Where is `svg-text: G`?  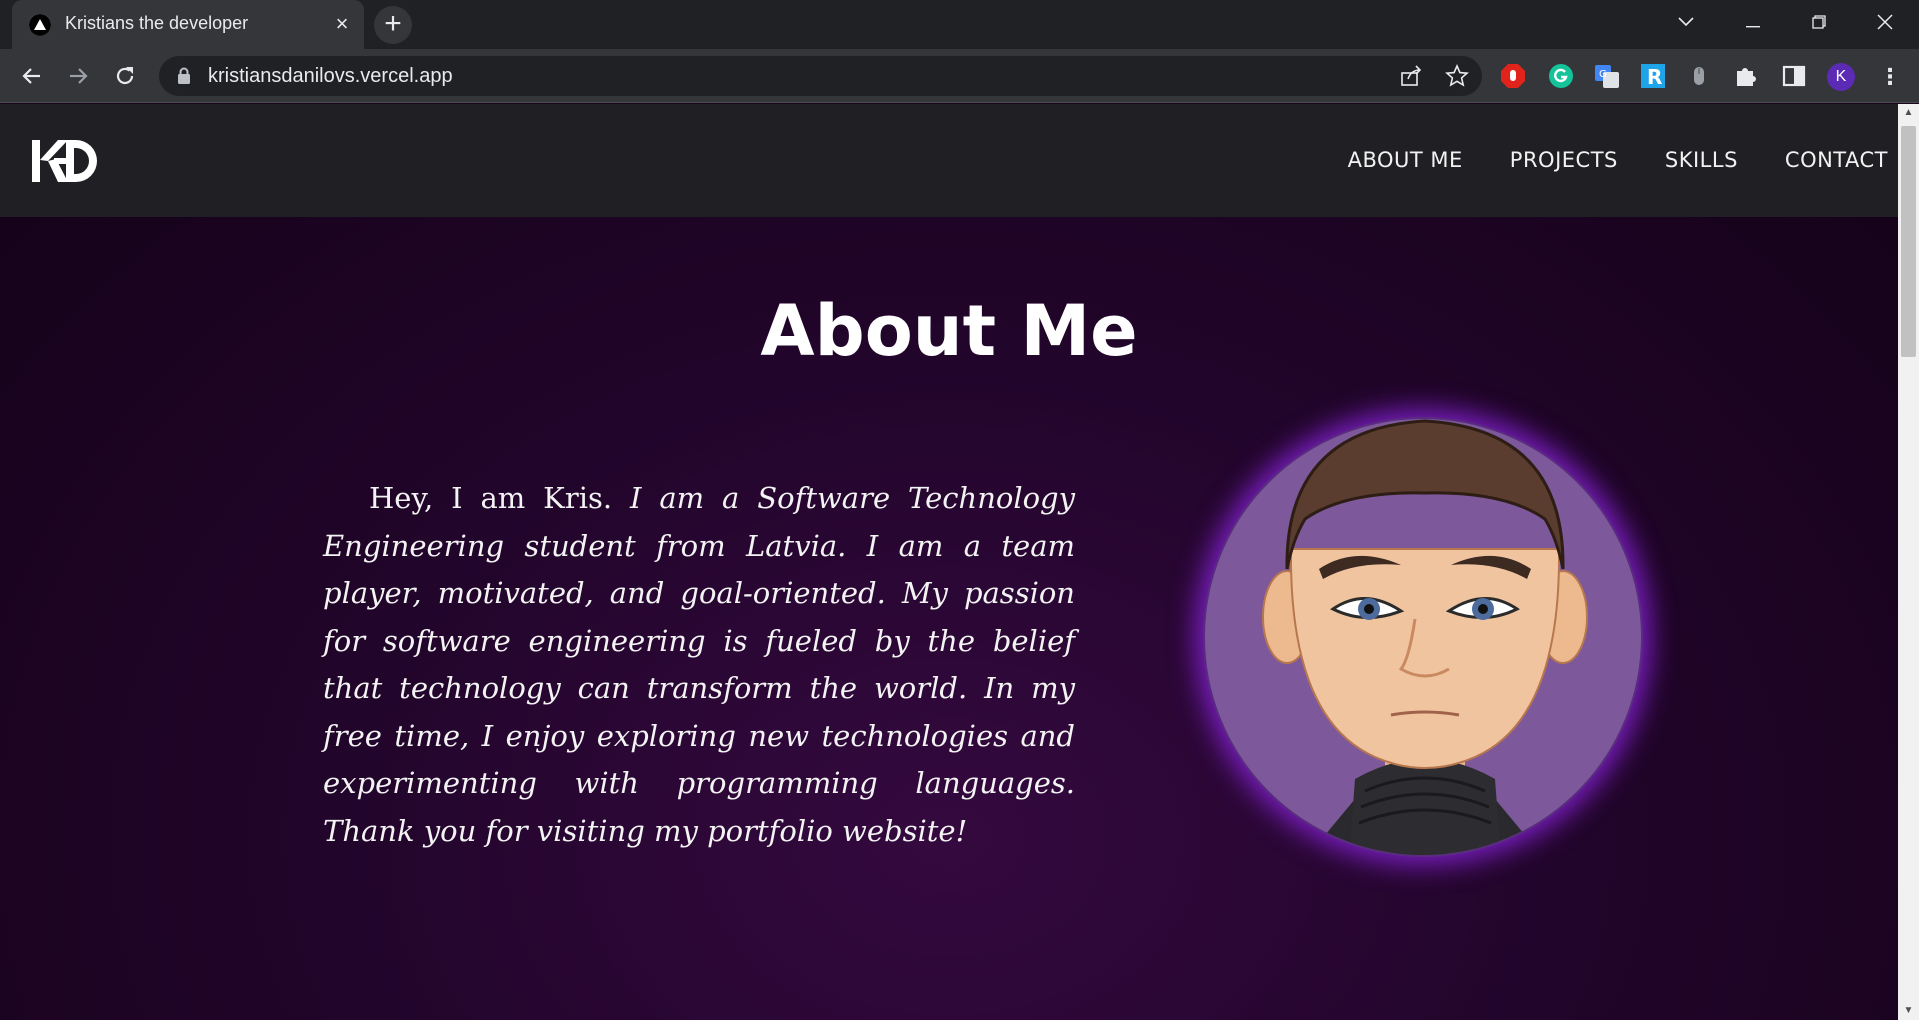 svg-text: G is located at coordinates (1603, 74).